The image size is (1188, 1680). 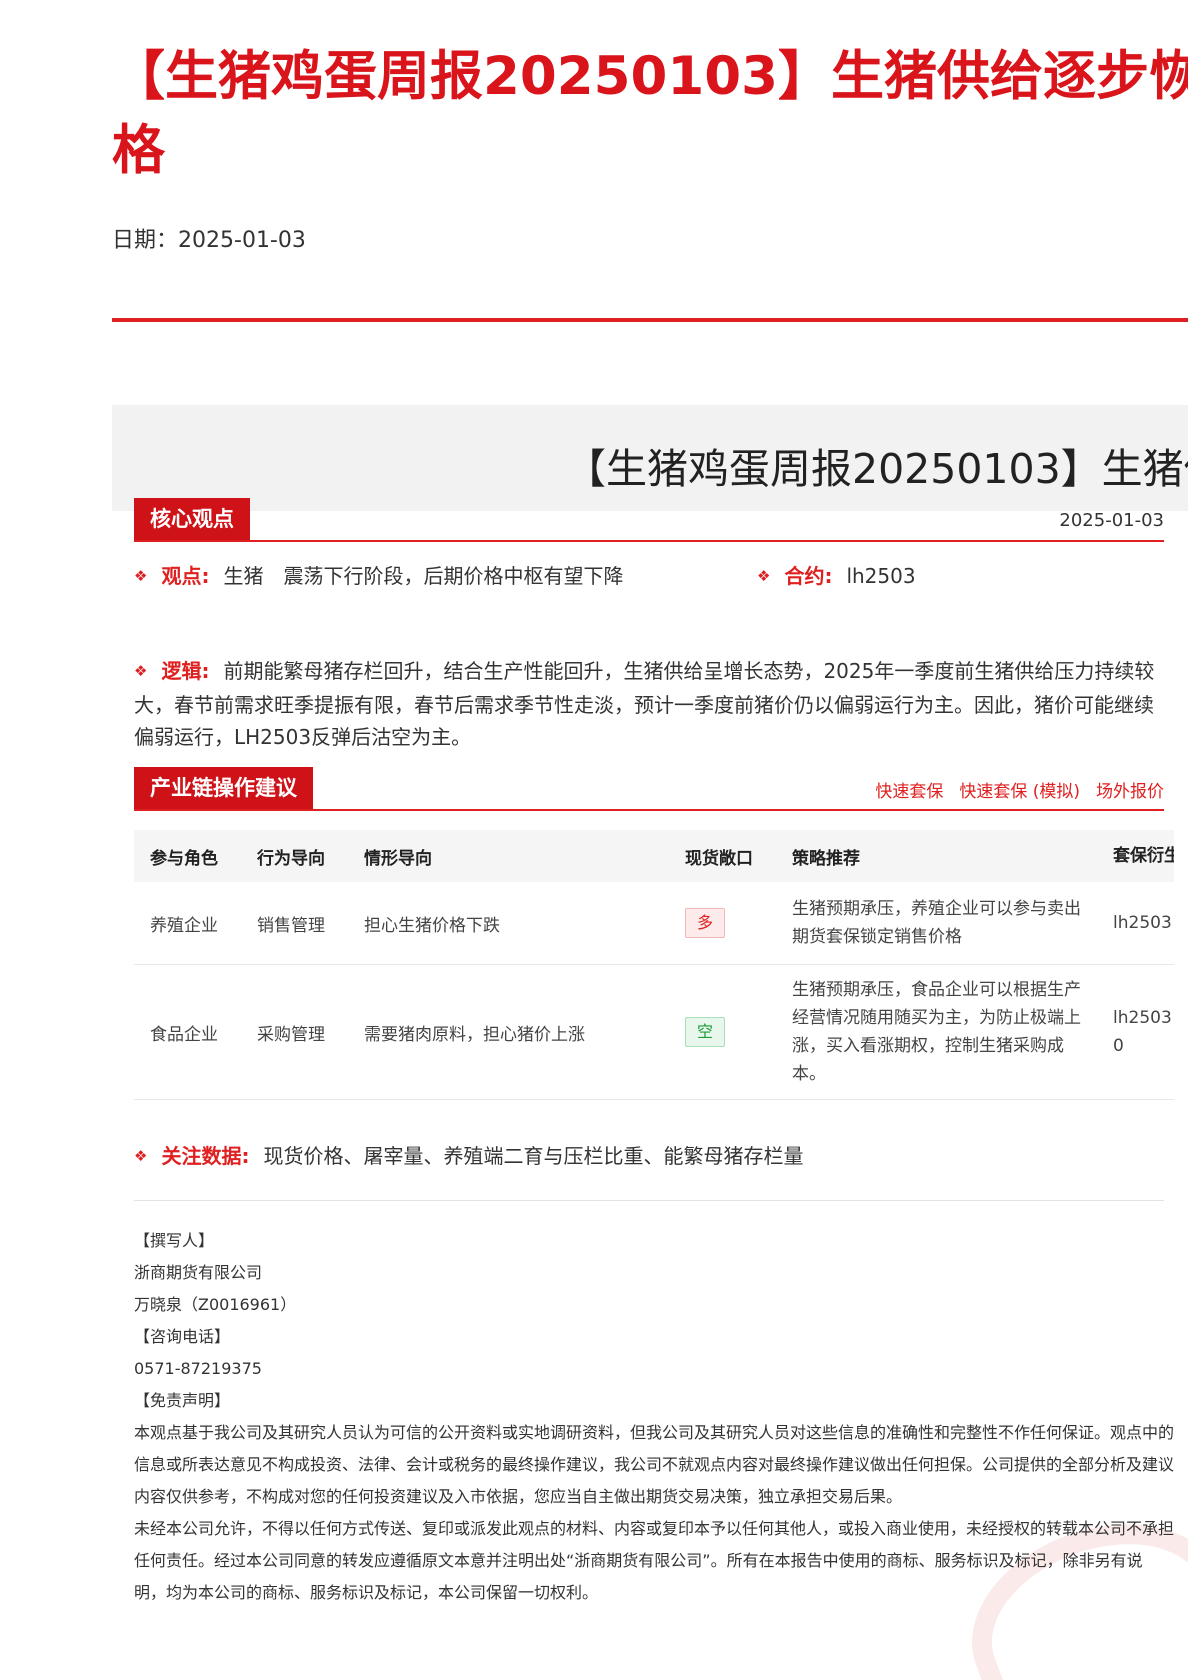 What do you see at coordinates (936, 923) in the screenshot?
I see `cell-strategy: 生猪预期承压，养殖企业可以参与卖出期货套保锁定销售价格` at bounding box center [936, 923].